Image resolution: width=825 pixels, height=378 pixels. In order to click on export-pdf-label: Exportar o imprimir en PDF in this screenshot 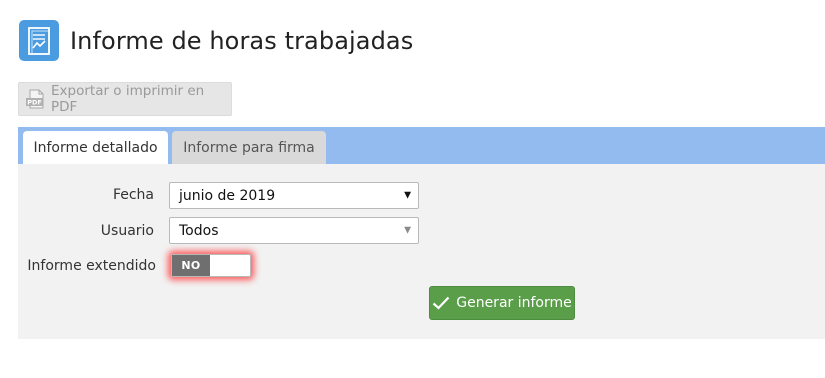, I will do `click(128, 99)`.